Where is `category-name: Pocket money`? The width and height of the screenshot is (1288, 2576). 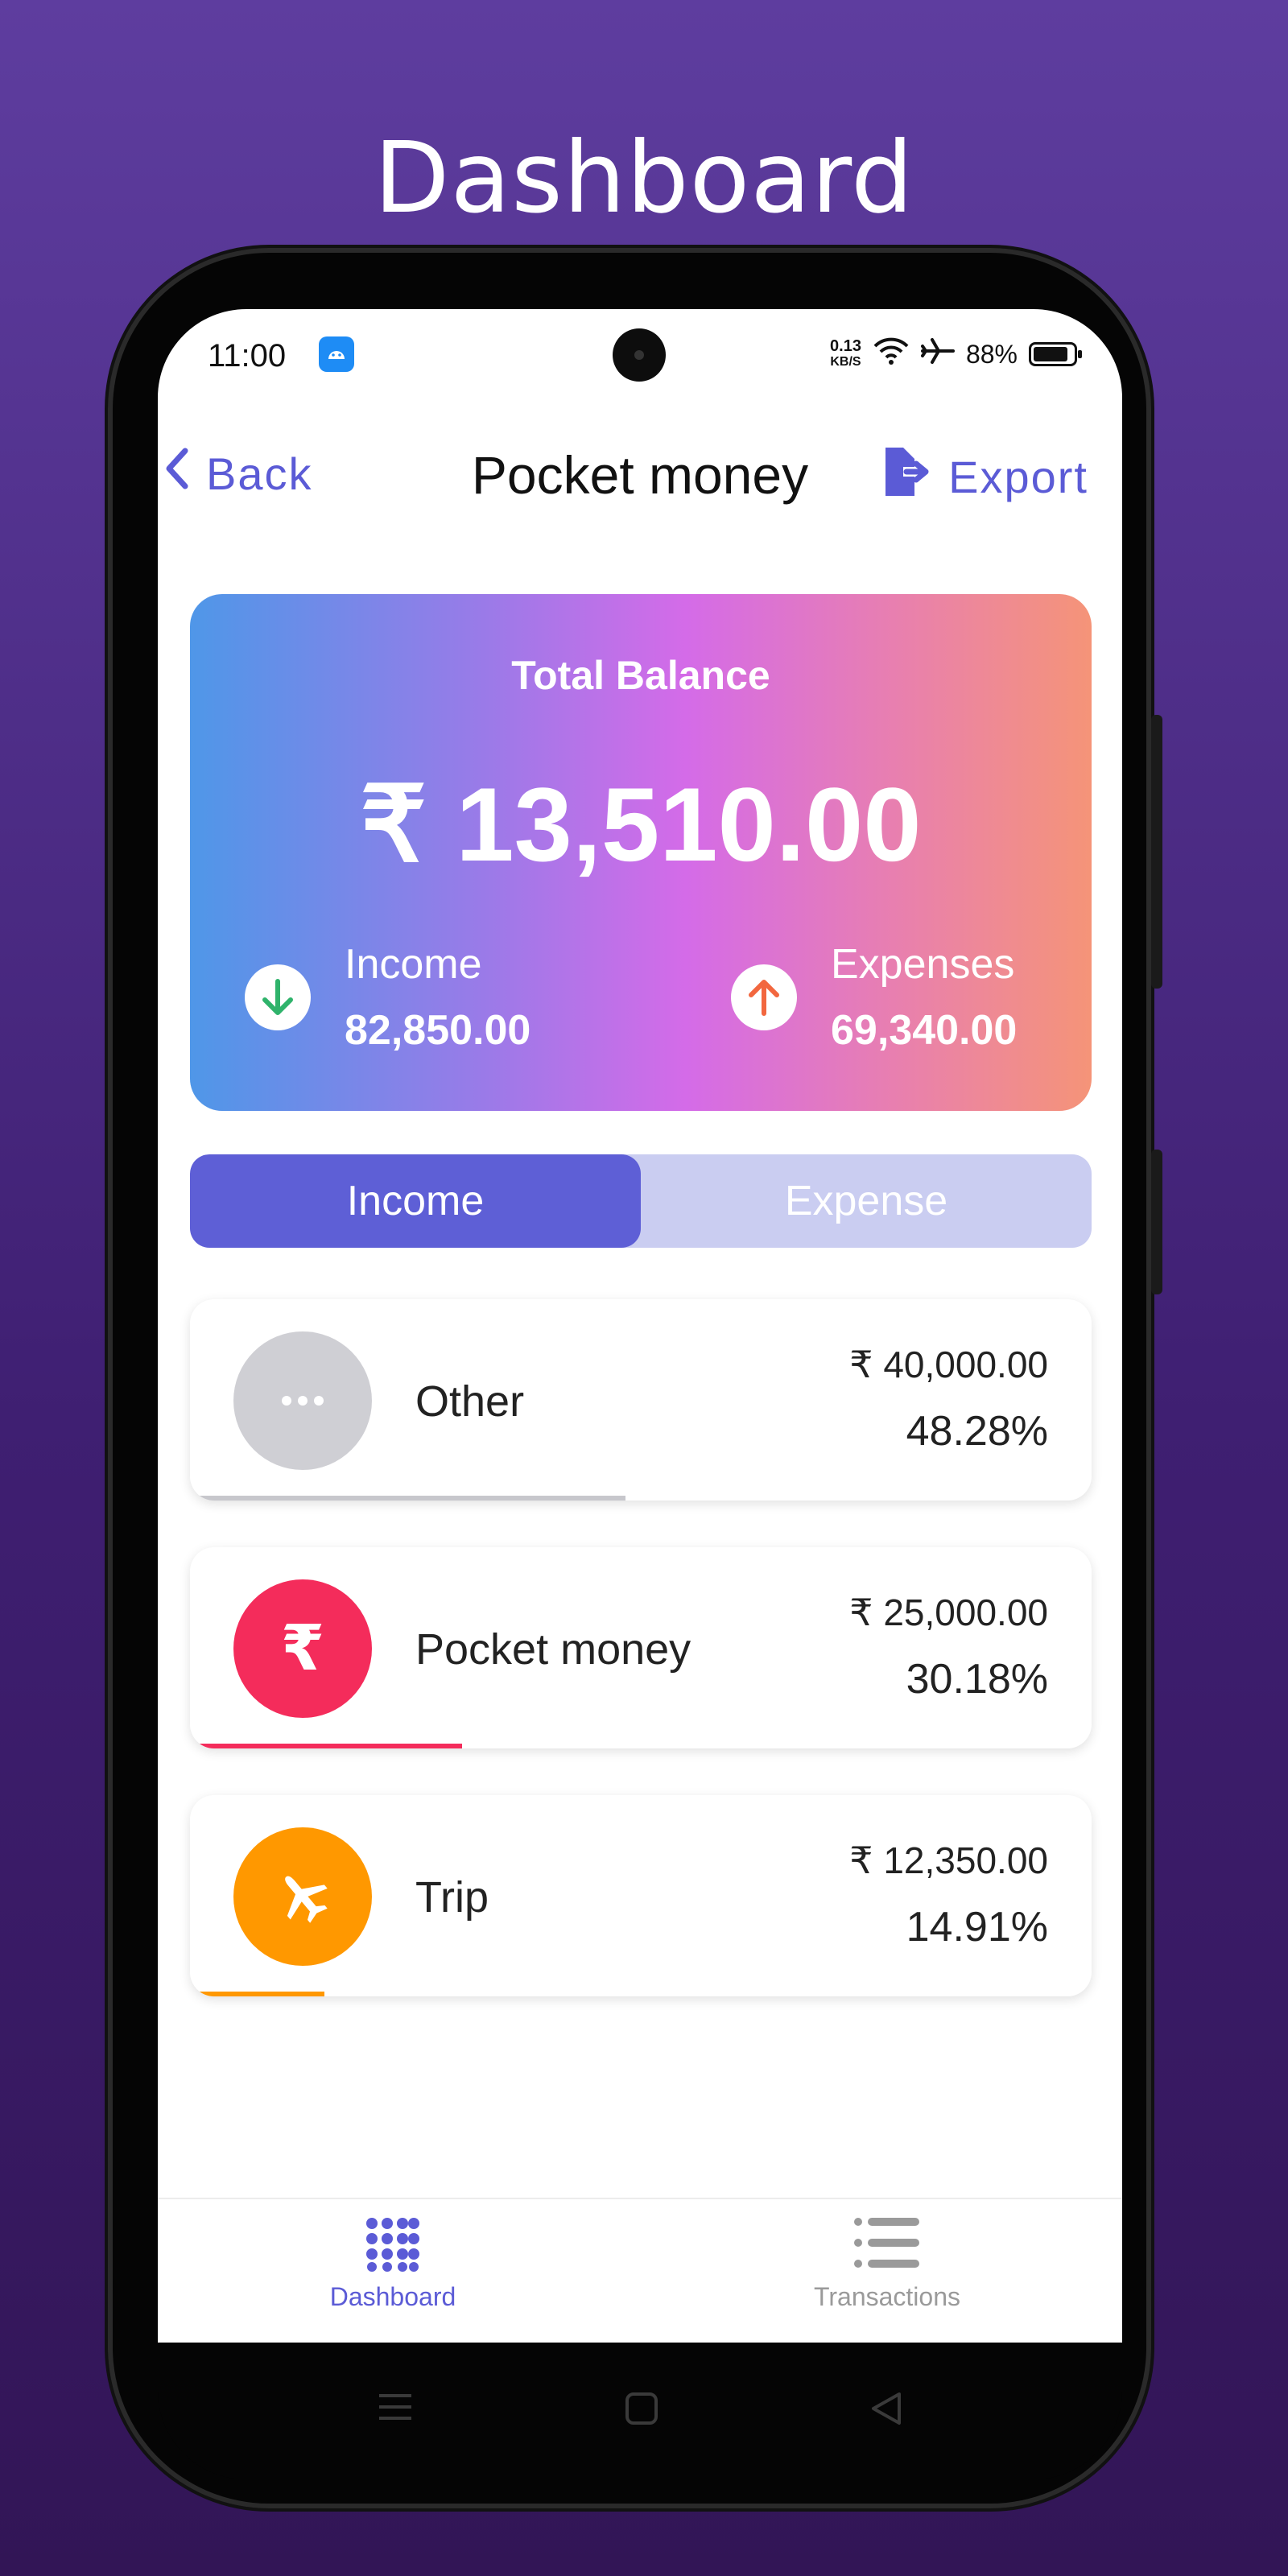 category-name: Pocket money is located at coordinates (553, 1649).